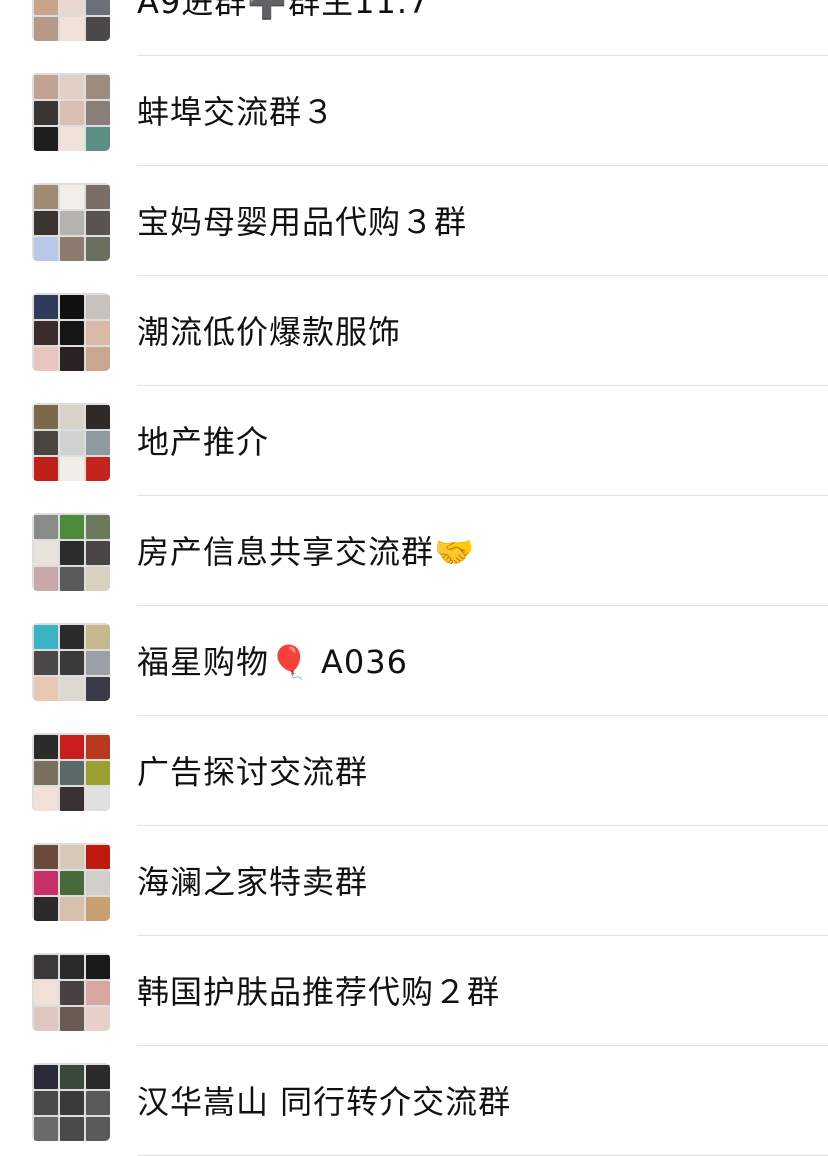  What do you see at coordinates (414, 771) in the screenshot?
I see `group-chat-item: 广告探讨交流群` at bounding box center [414, 771].